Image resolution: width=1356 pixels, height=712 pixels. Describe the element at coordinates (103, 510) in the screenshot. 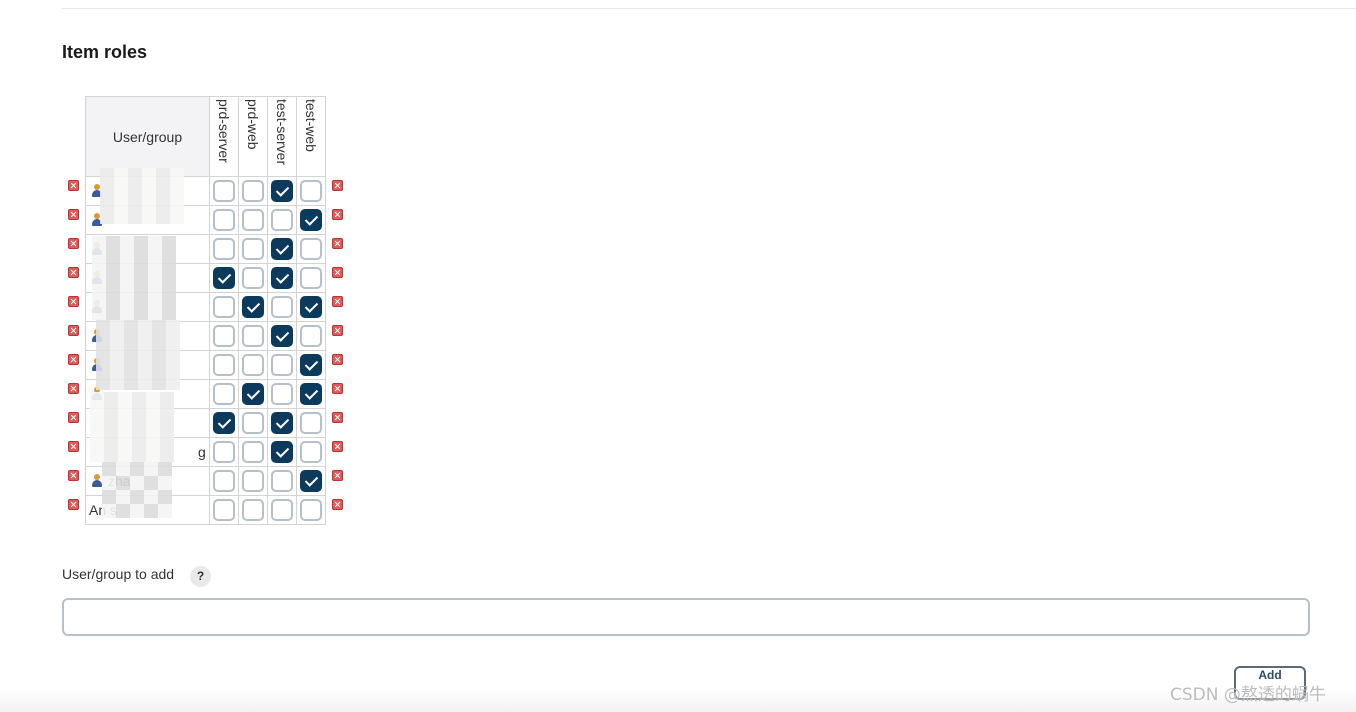

I see `usergroup-name: An s` at that location.